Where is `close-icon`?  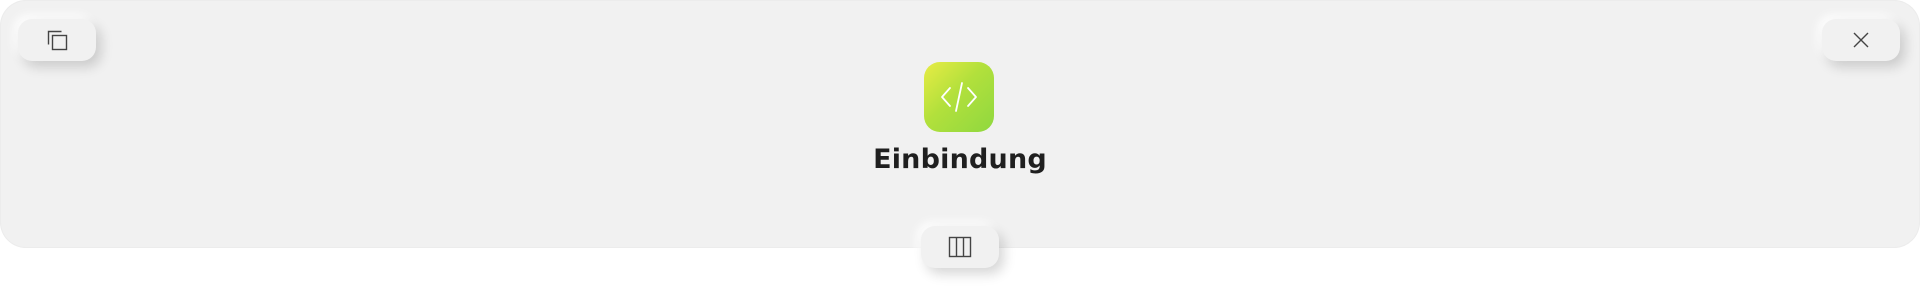 close-icon is located at coordinates (1861, 40).